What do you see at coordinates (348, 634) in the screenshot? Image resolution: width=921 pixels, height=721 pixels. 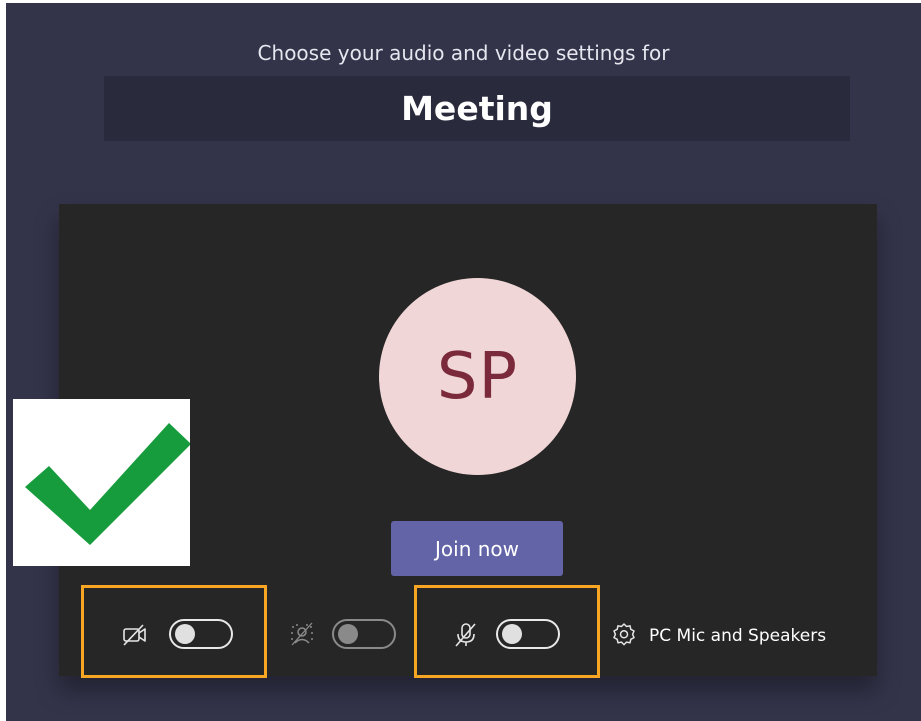 I see `background-blur-toggle-knob` at bounding box center [348, 634].